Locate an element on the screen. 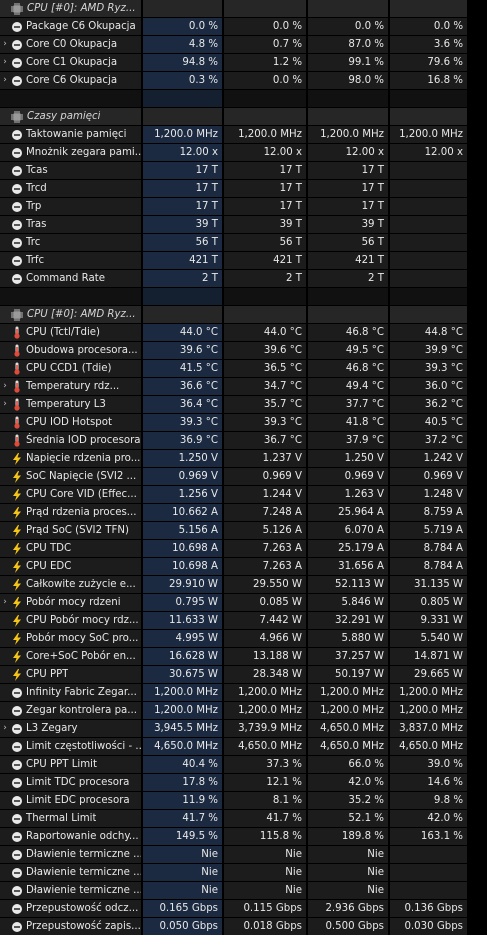  value-maximum: 87.0 % is located at coordinates (348, 44).